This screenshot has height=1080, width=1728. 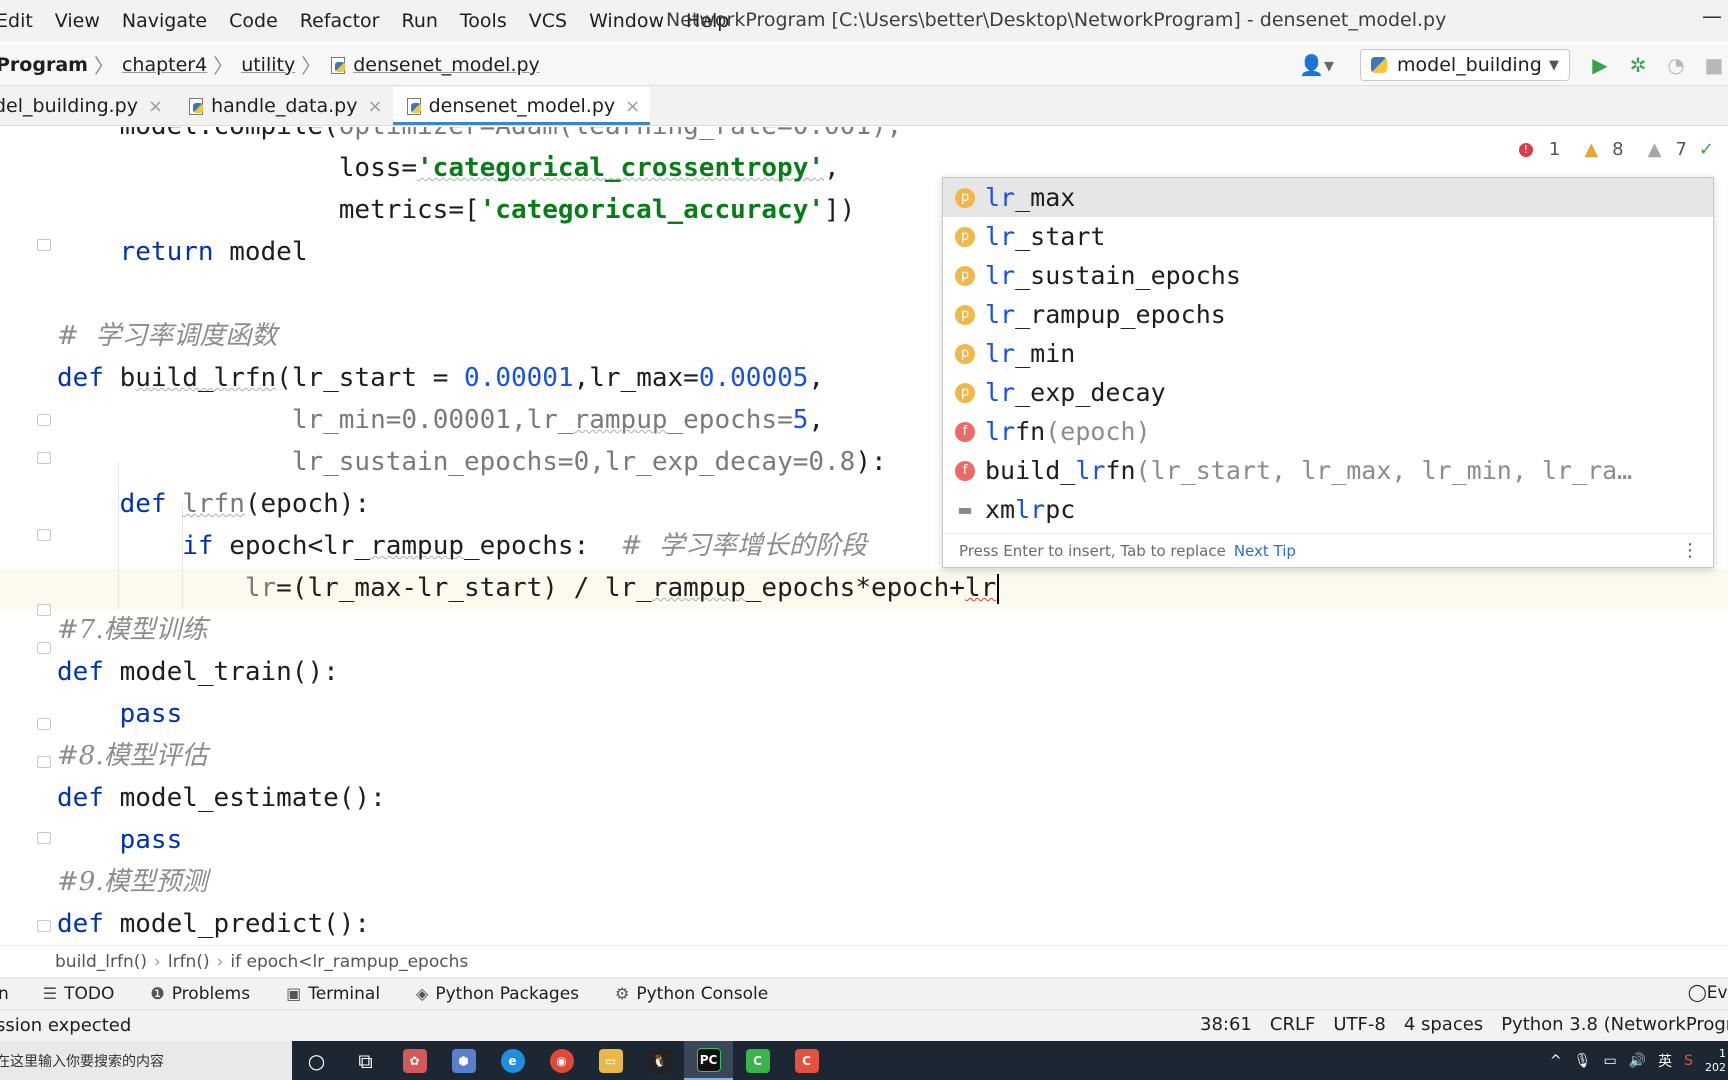 I want to click on chrome-icon: ◉, so click(x=561, y=1060).